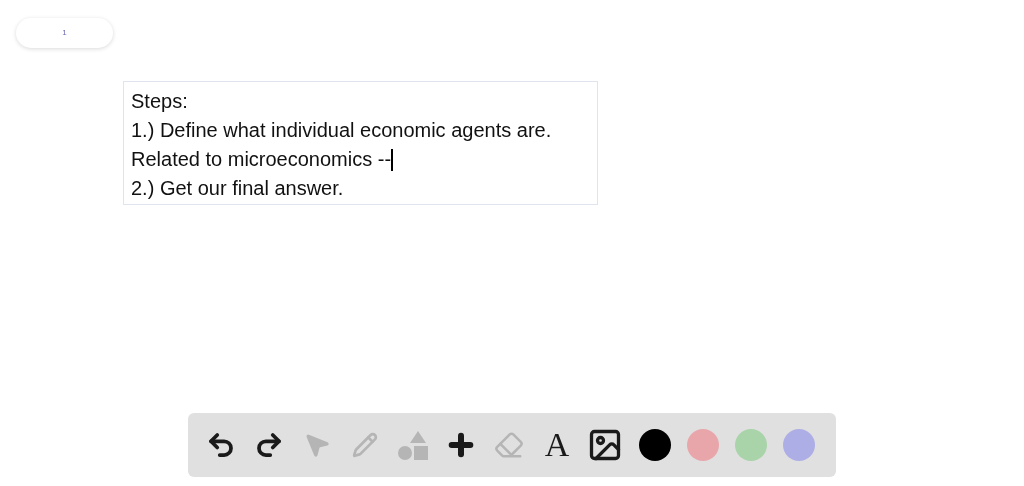 The height and width of the screenshot is (486, 1024). I want to click on text-line: 2.) Get our final answer., so click(237, 188).